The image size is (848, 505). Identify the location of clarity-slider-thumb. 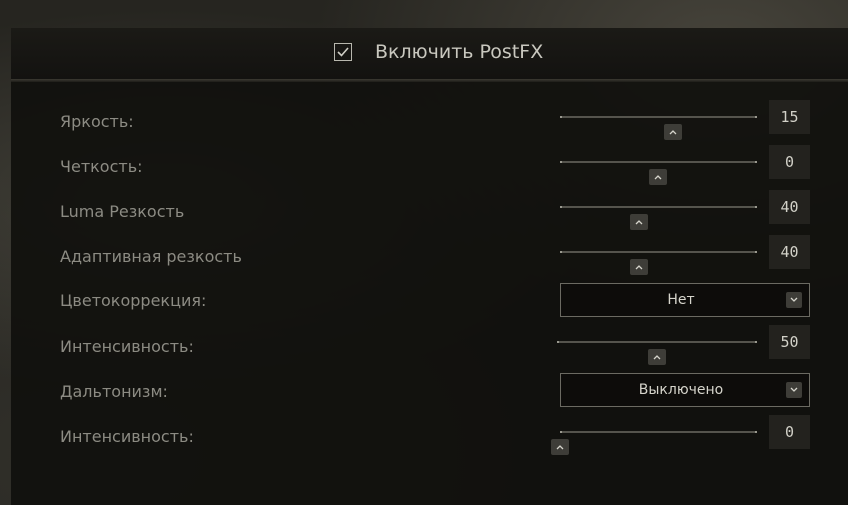
(658, 177).